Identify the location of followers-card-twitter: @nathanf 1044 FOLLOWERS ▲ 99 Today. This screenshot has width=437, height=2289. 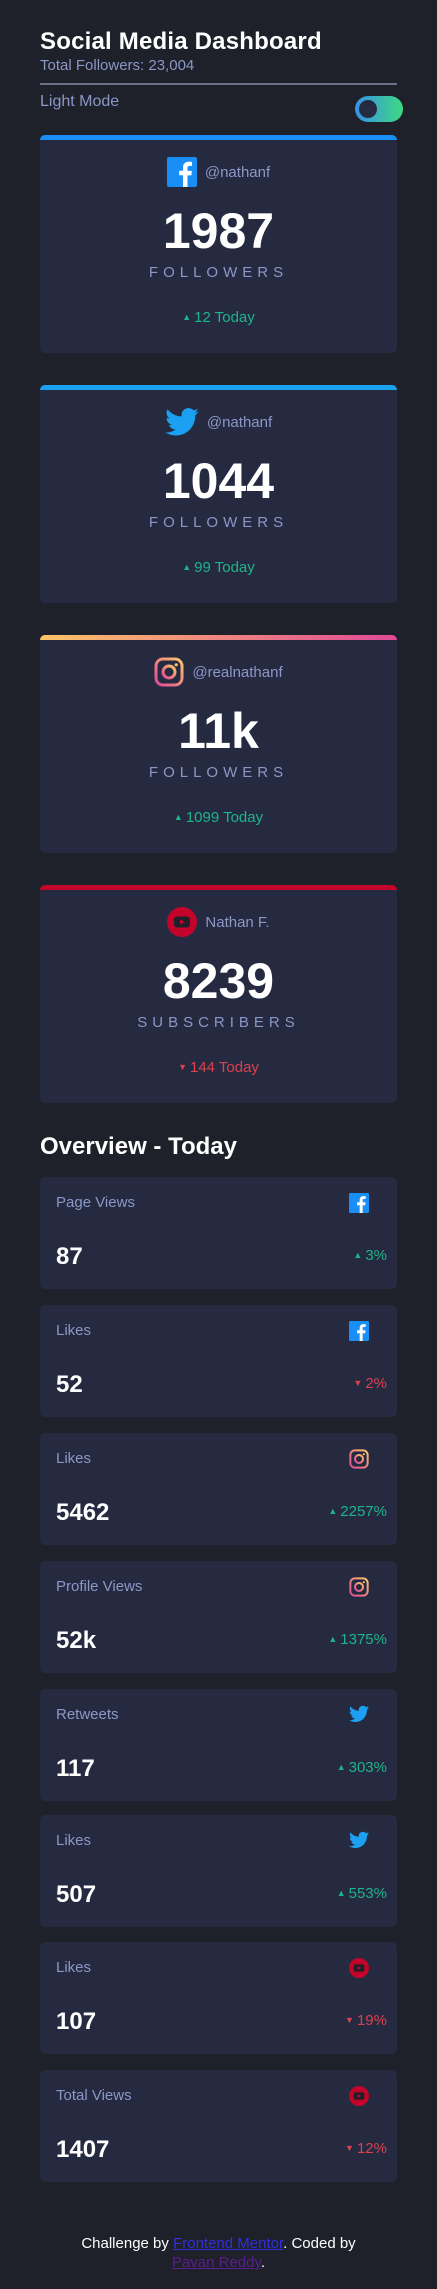
(218, 494).